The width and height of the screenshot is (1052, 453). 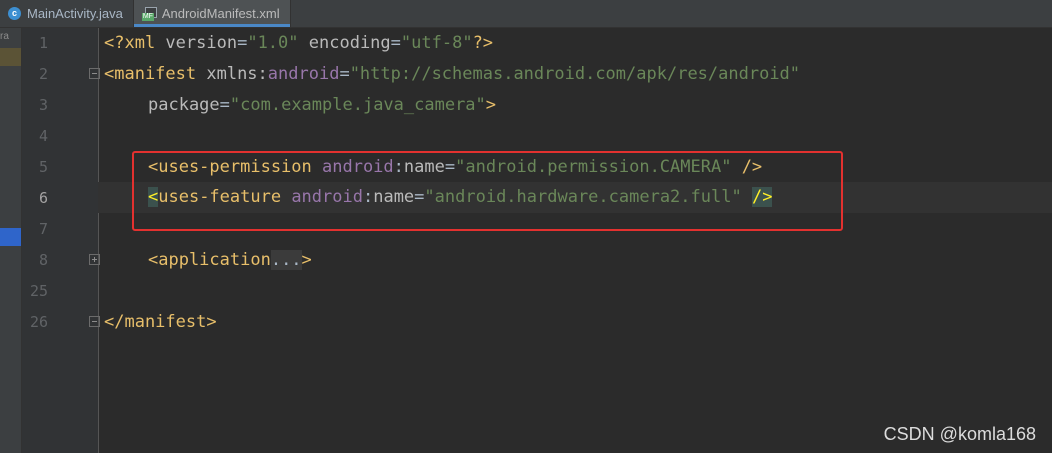 I want to click on line-number: 5, so click(x=43, y=167).